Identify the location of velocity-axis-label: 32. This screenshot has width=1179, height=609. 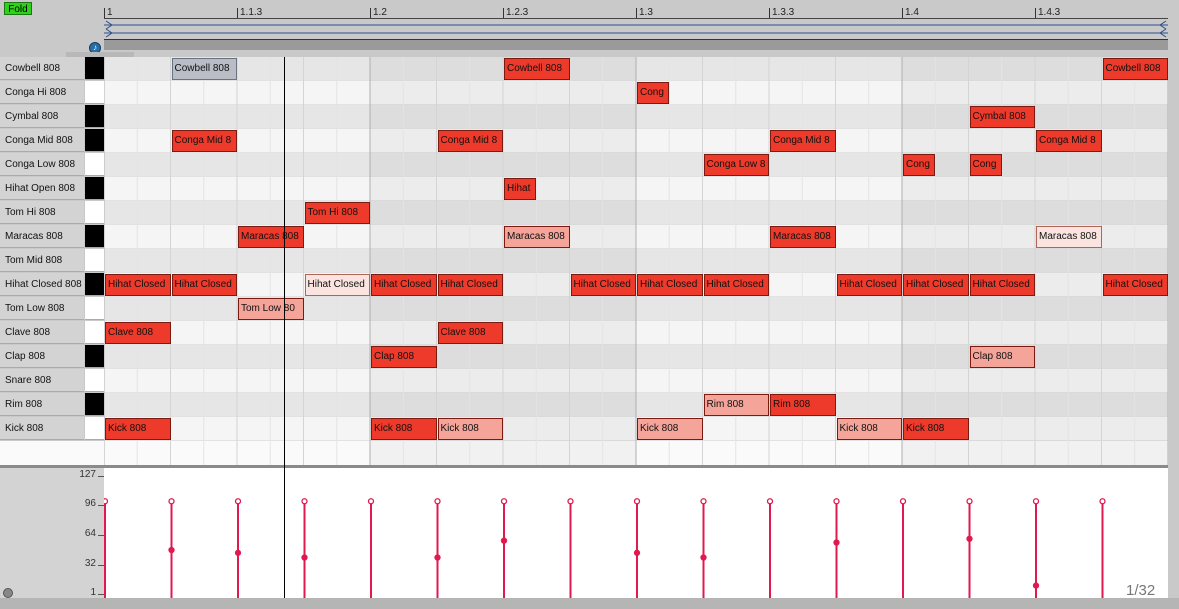
(90, 563).